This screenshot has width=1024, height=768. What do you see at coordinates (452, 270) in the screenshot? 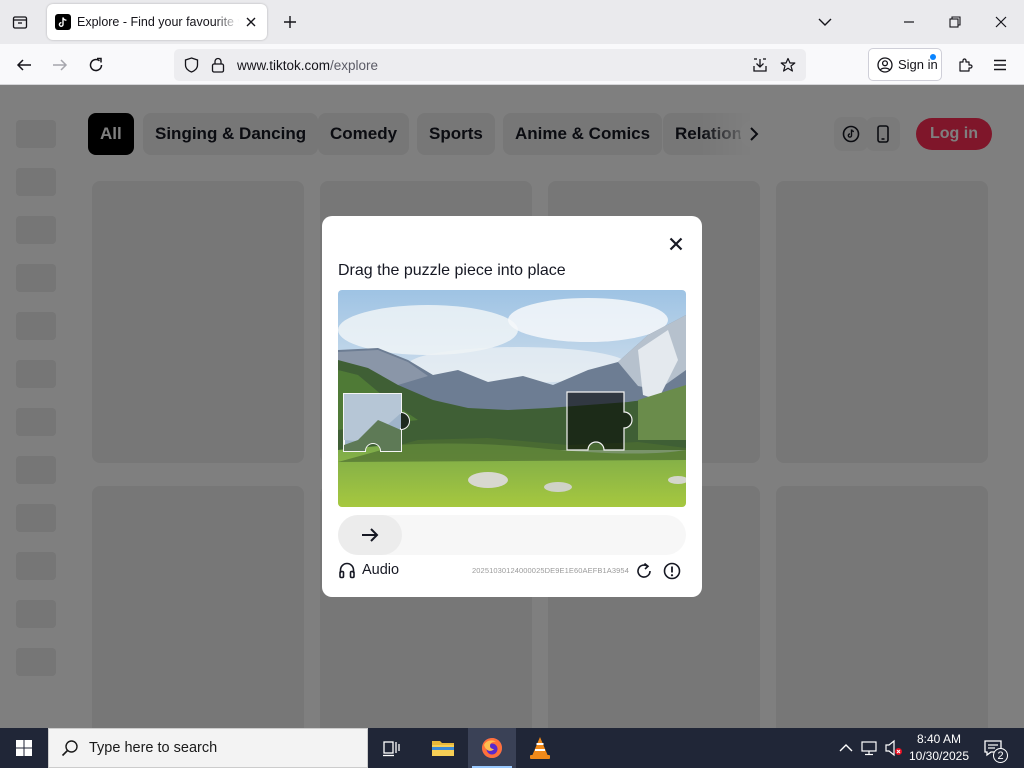
I see `captcha-title: Drag the puzzle piece into place` at bounding box center [452, 270].